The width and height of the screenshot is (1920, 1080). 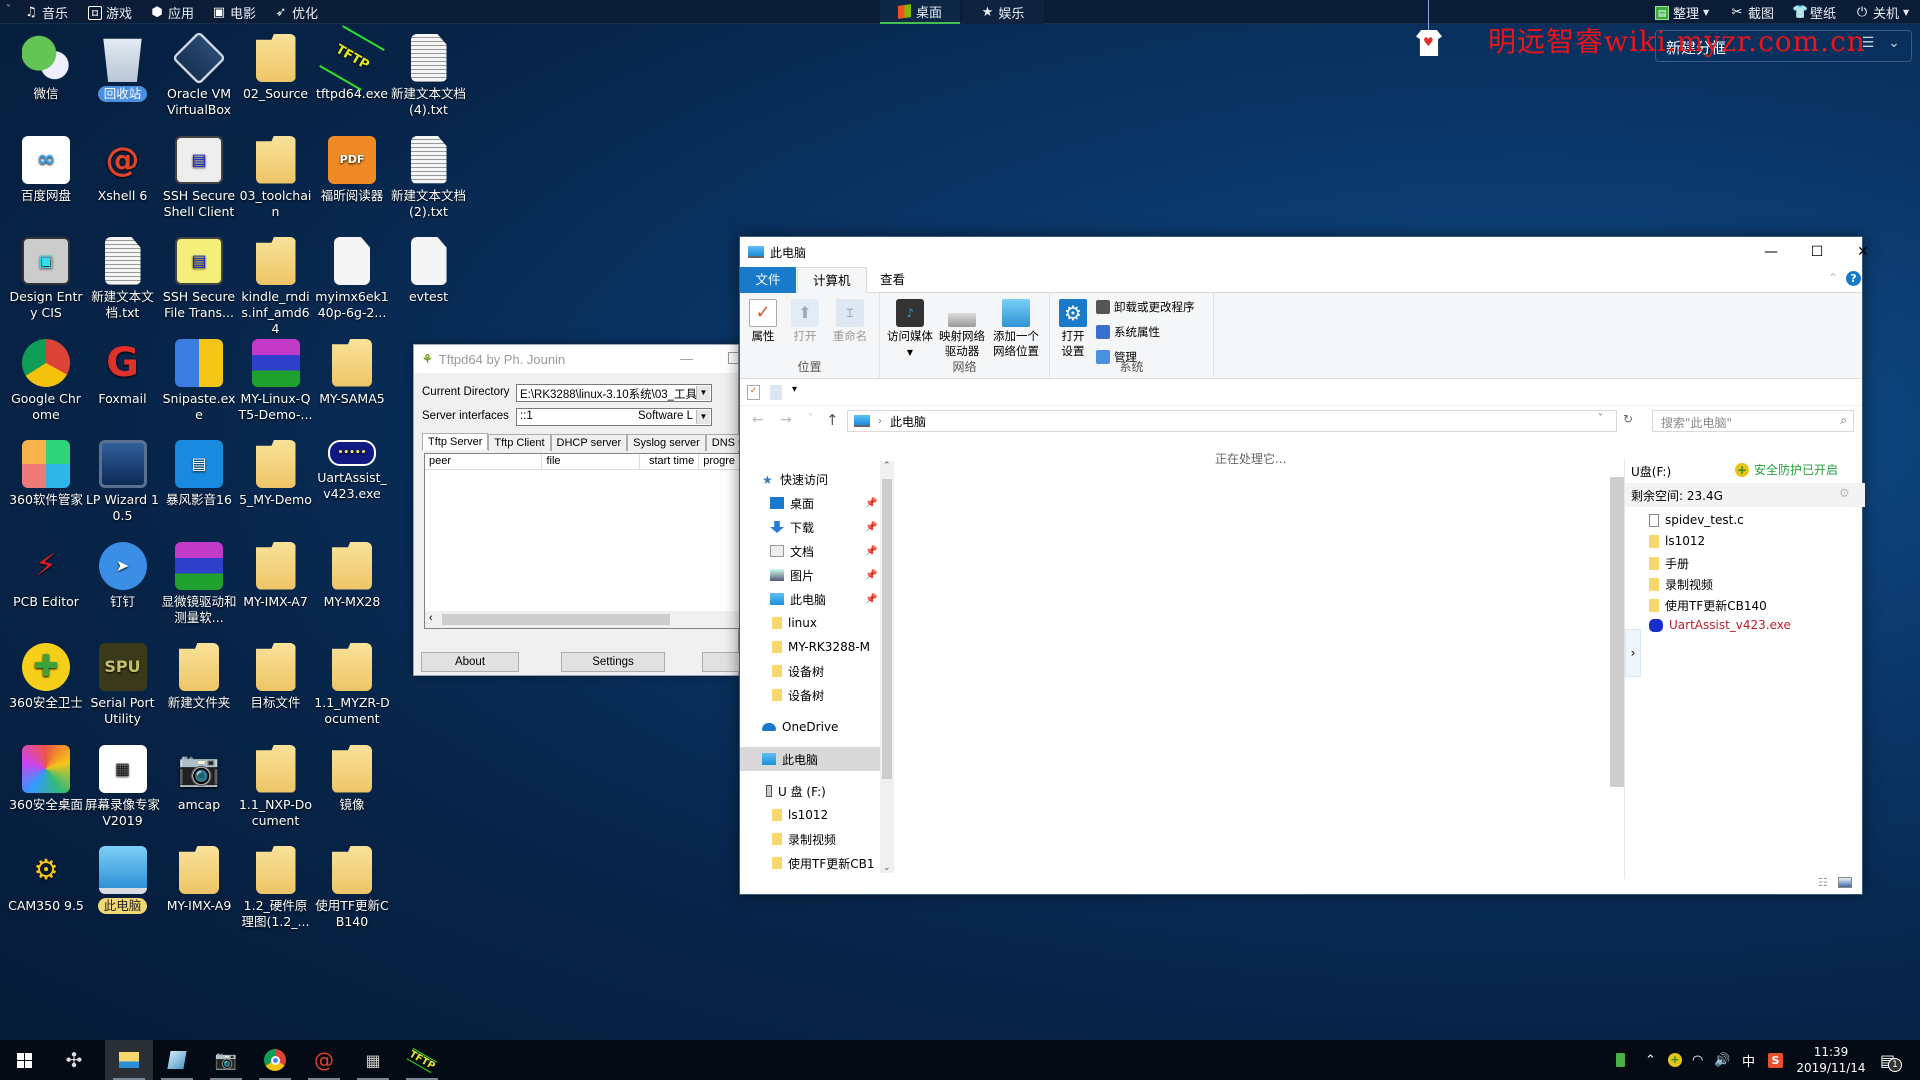 I want to click on desktop-icon: LP Wizard 10.5, so click(x=123, y=482).